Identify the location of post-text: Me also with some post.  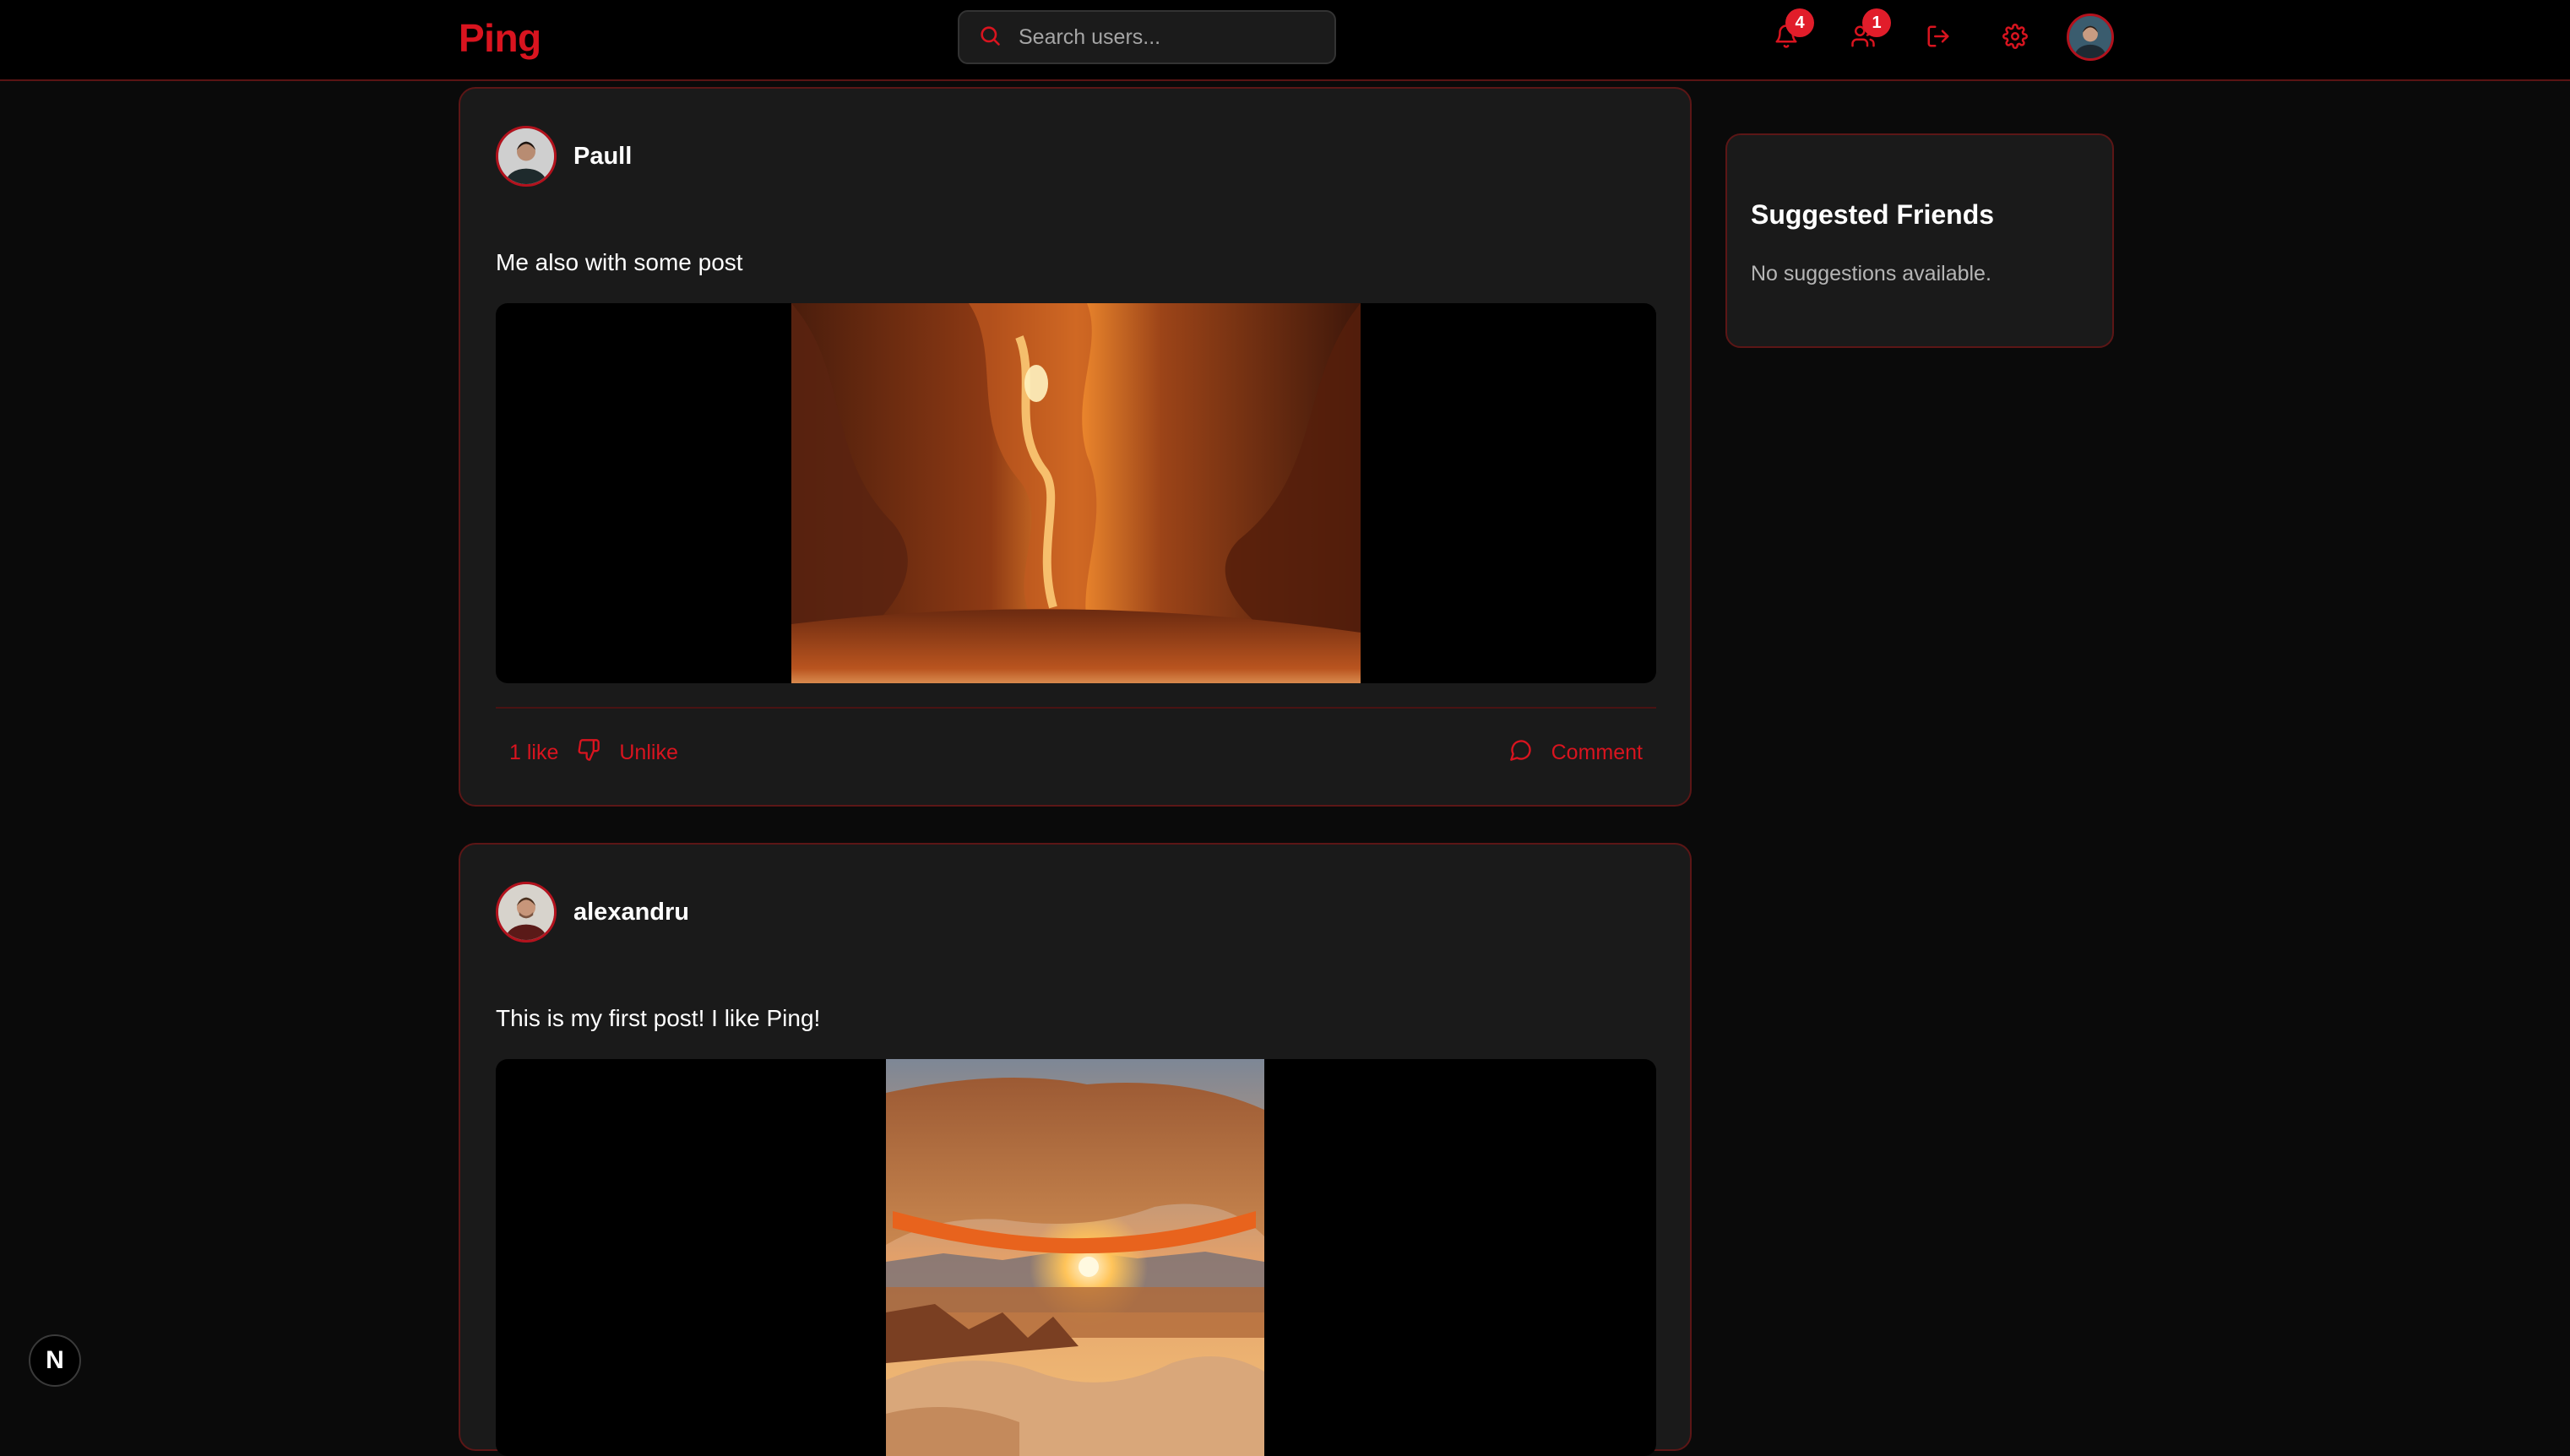
(619, 262).